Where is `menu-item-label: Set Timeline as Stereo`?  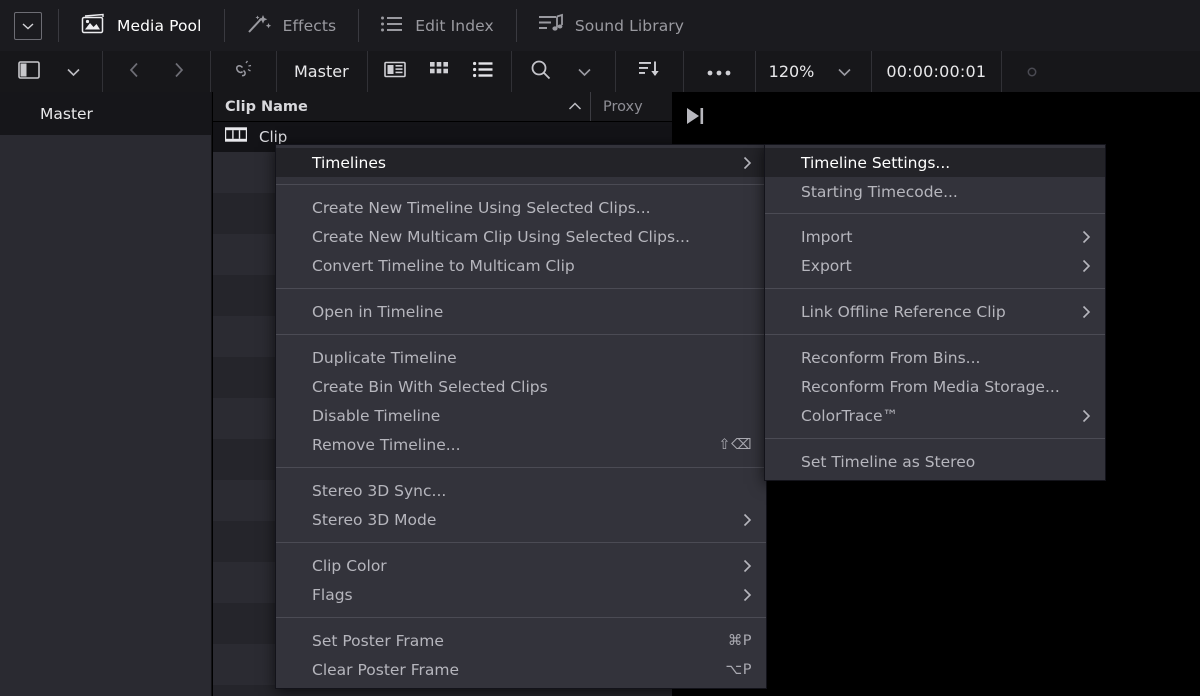 menu-item-label: Set Timeline as Stereo is located at coordinates (888, 461).